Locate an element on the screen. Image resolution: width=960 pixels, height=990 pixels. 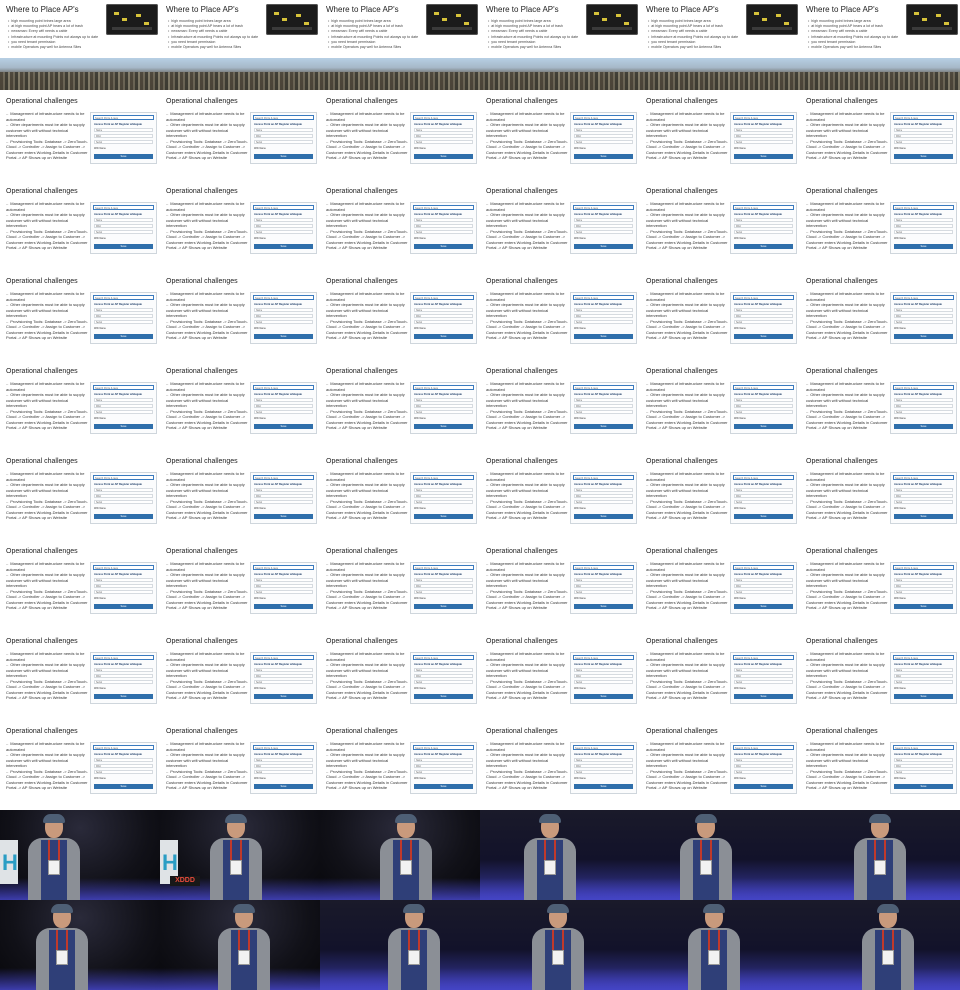
speaker is located at coordinates (62, 947).